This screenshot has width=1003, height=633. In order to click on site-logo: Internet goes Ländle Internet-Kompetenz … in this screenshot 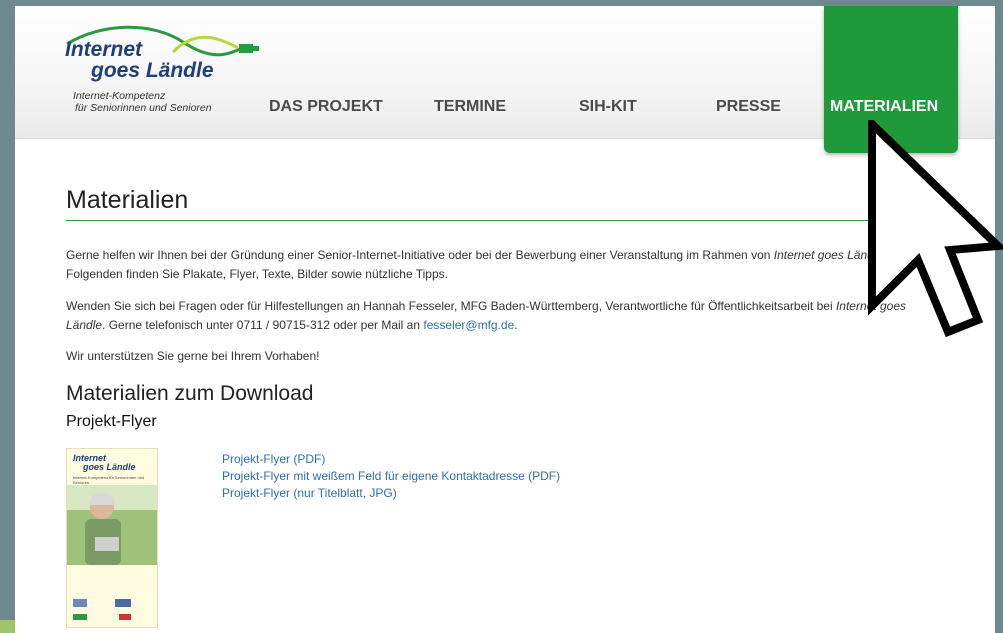, I will do `click(163, 74)`.